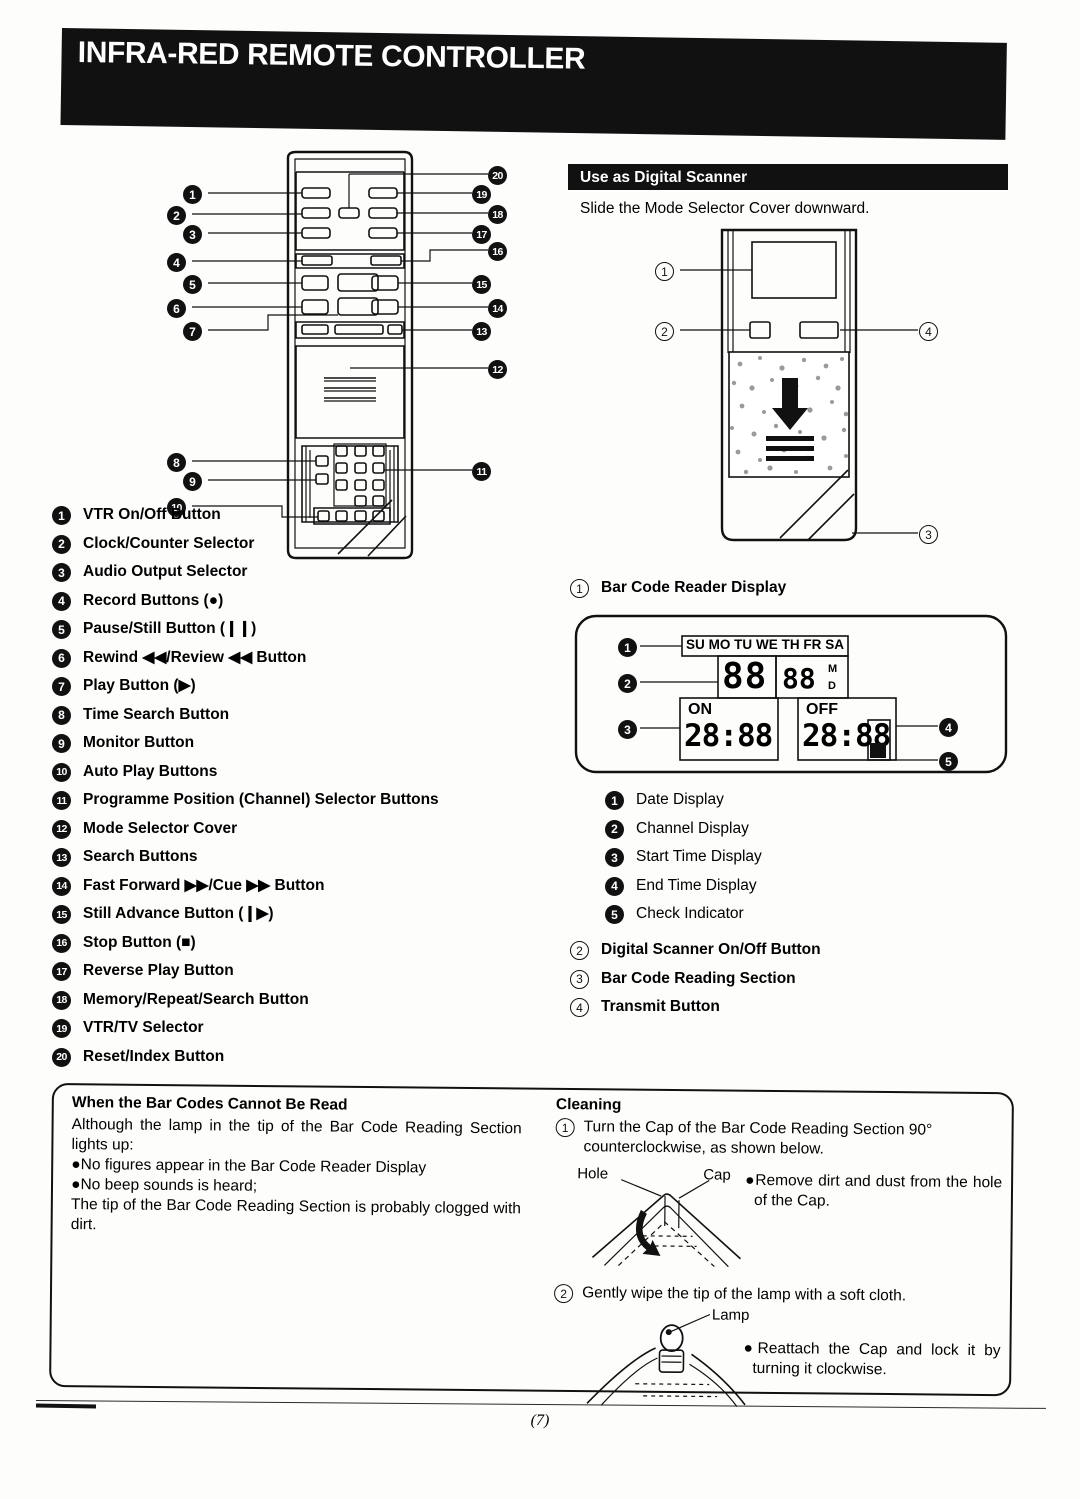 The image size is (1080, 1499). I want to click on legend-label: Bar Code Reader Display, so click(694, 587).